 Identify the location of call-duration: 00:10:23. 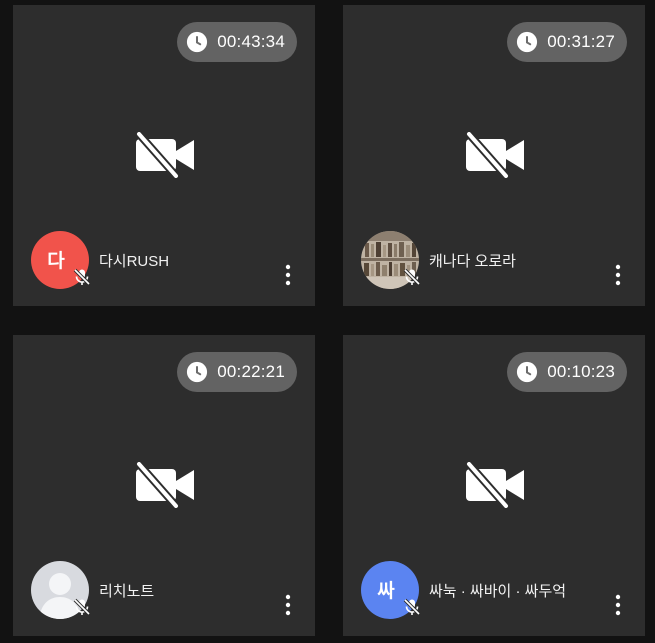
(581, 371).